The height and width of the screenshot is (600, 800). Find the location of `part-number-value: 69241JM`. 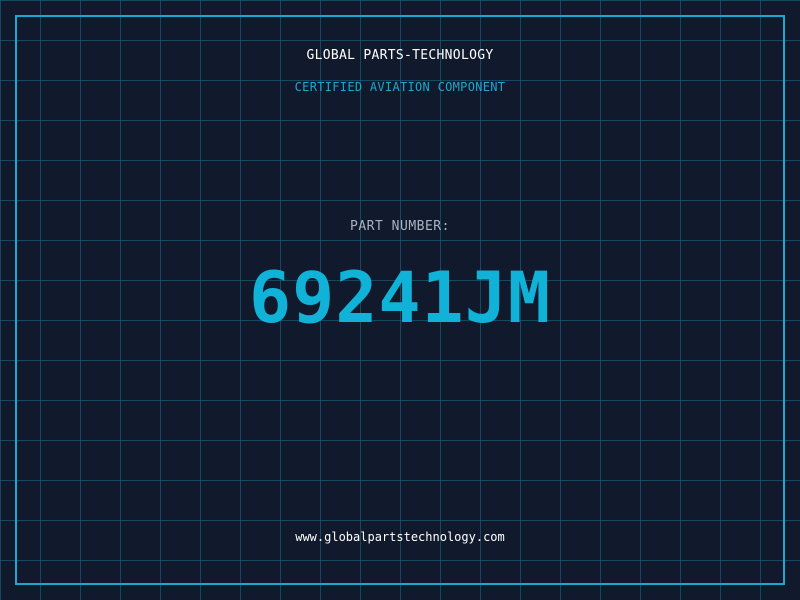

part-number-value: 69241JM is located at coordinates (399, 298).